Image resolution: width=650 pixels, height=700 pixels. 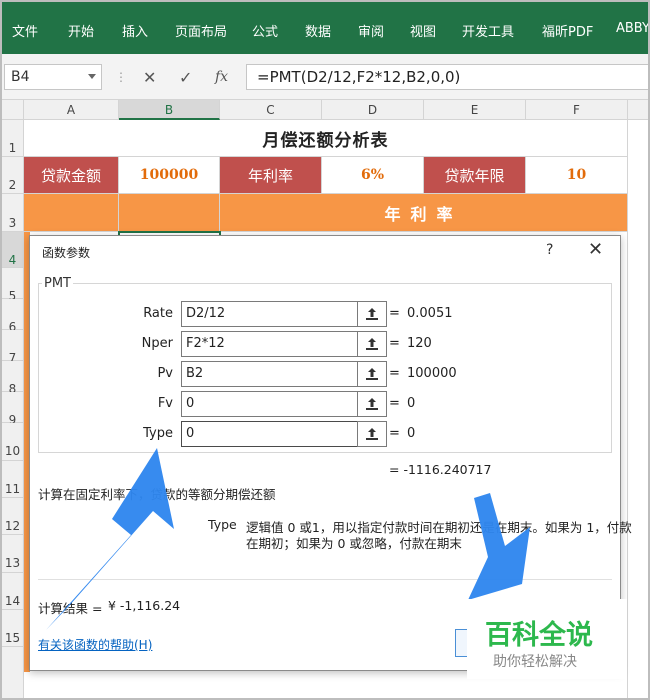 What do you see at coordinates (535, 662) in the screenshot?
I see `watermark-subtitle: 助你轻松解决` at bounding box center [535, 662].